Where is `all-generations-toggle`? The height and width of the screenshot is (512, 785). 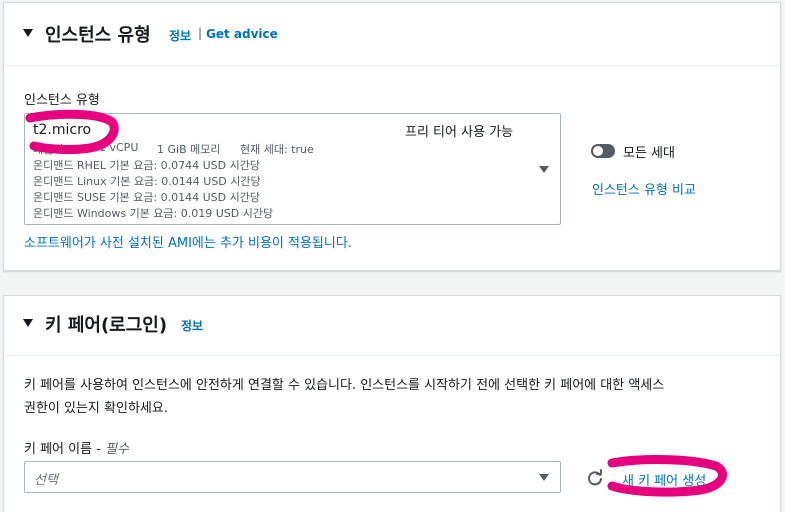 all-generations-toggle is located at coordinates (603, 151).